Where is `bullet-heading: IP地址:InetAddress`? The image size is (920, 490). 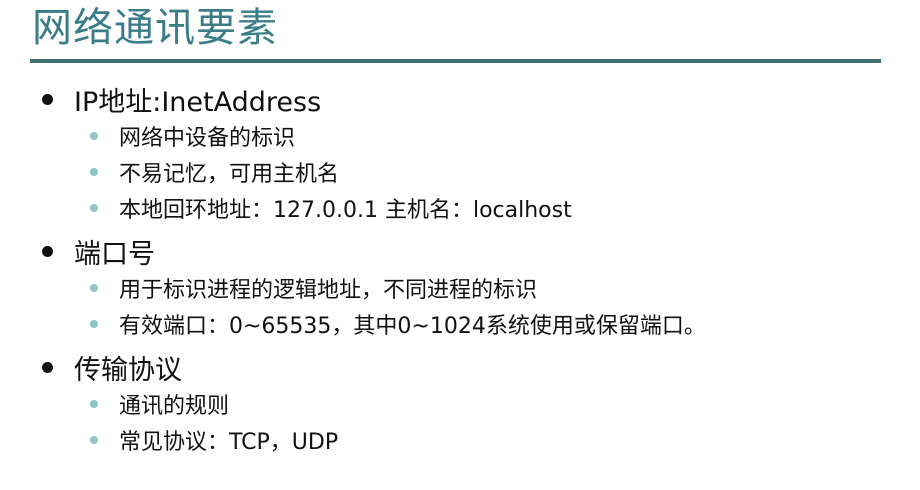 bullet-heading: IP地址:InetAddress is located at coordinates (198, 102).